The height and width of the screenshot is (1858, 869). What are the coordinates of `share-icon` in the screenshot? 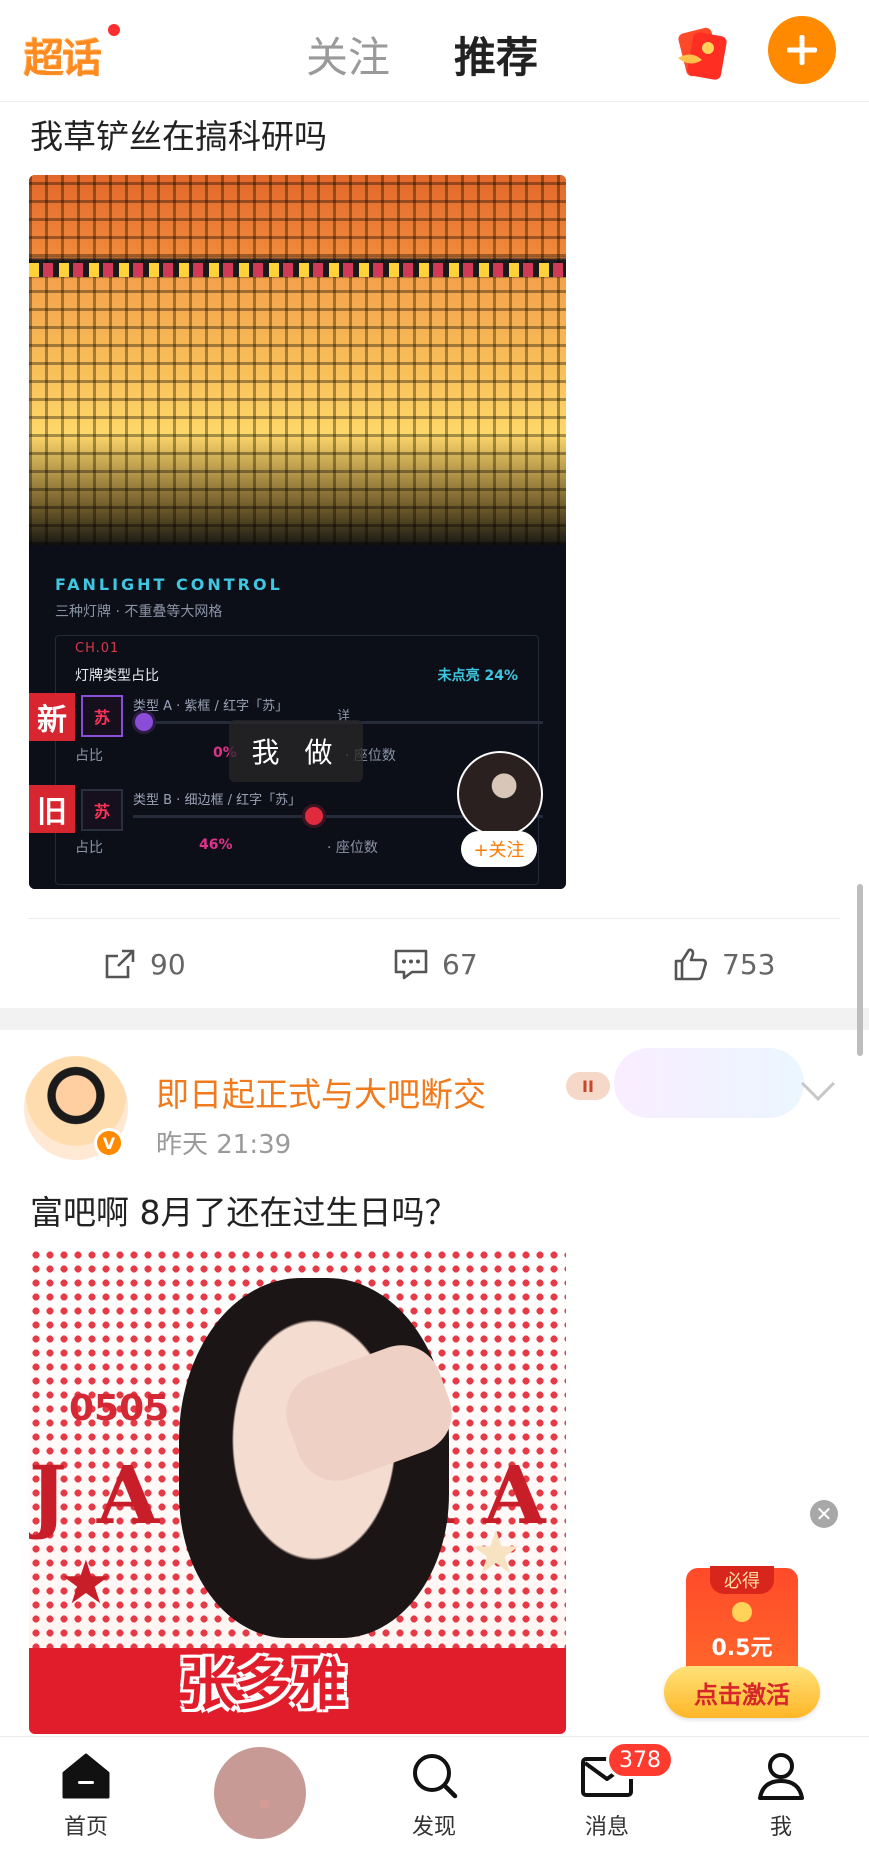 It's located at (120, 964).